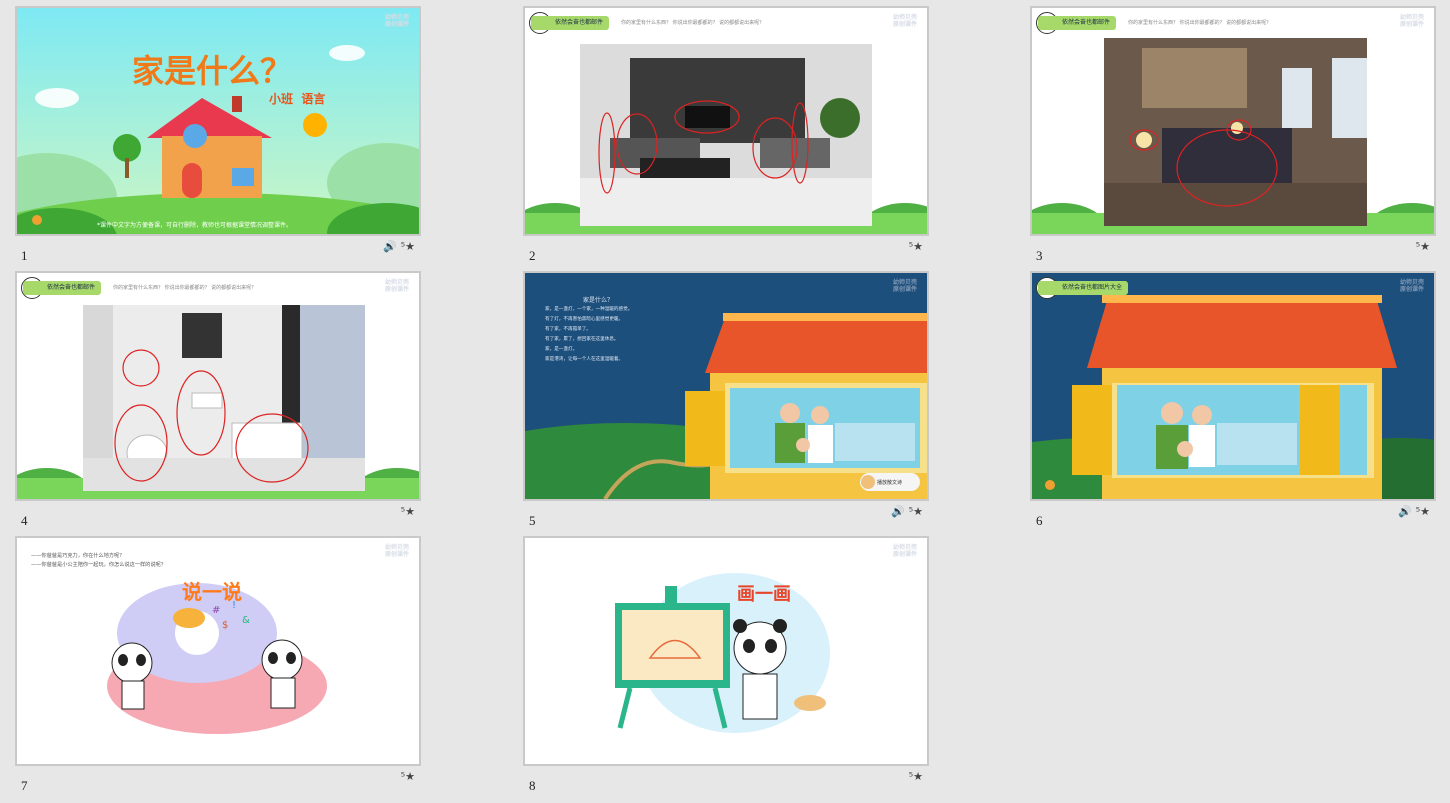 This screenshot has height=803, width=1450. What do you see at coordinates (598, 300) in the screenshot?
I see `poem-title: 家是什么？` at bounding box center [598, 300].